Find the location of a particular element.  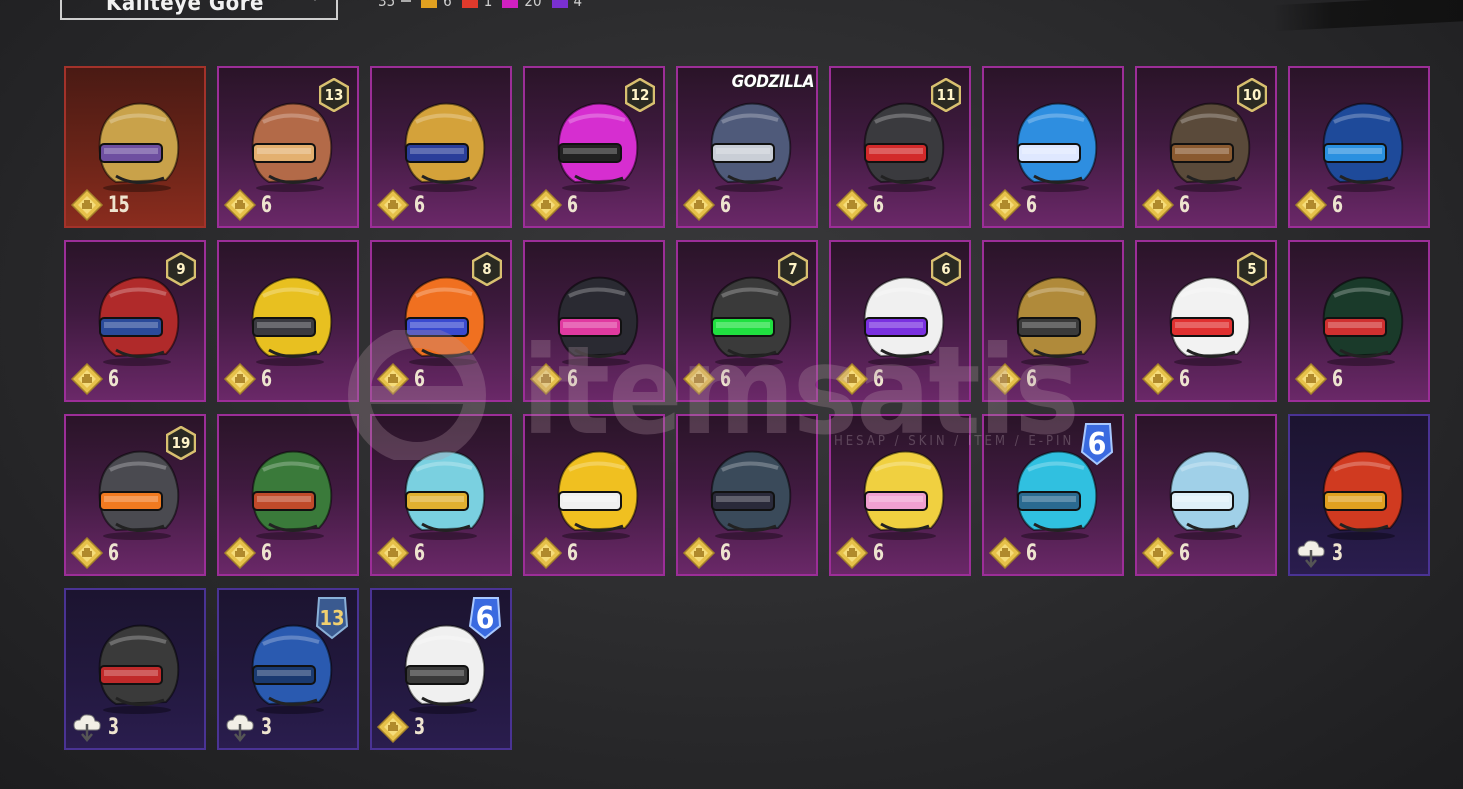

helmet-item-card: 13 3 is located at coordinates (288, 669).